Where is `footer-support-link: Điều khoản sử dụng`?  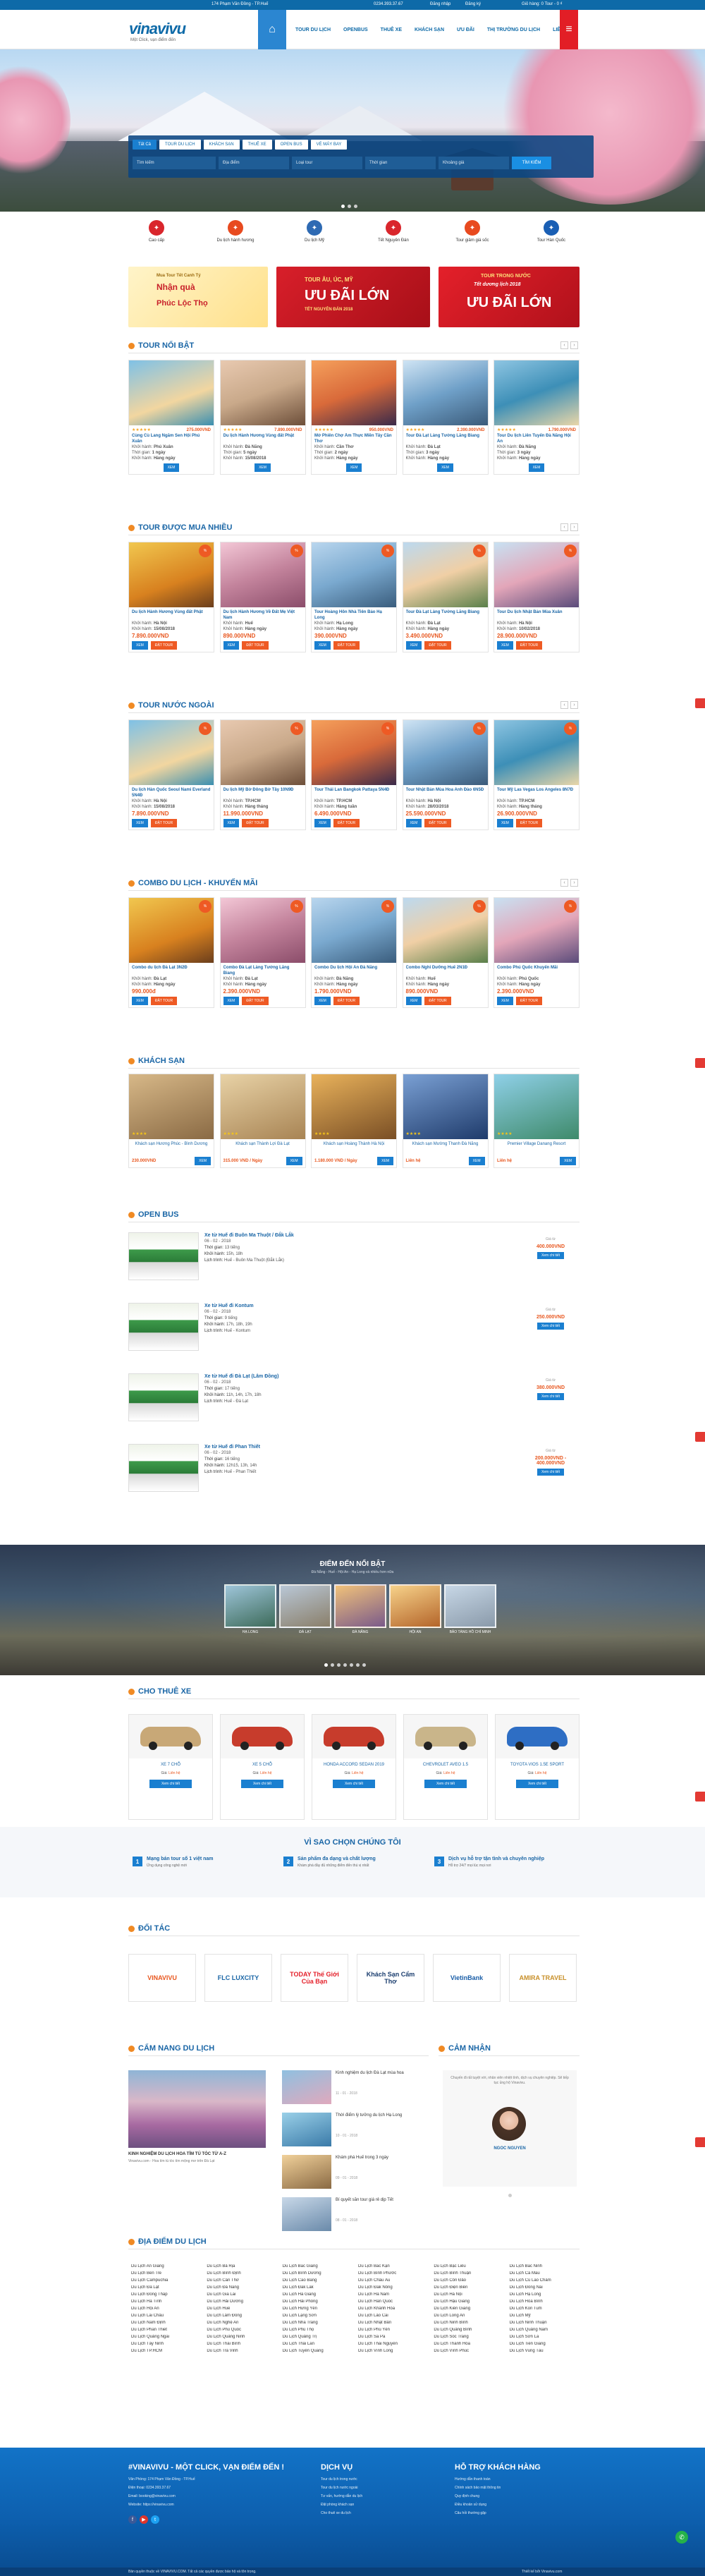
footer-support-link: Điều khoản sử dụng is located at coordinates (470, 2505).